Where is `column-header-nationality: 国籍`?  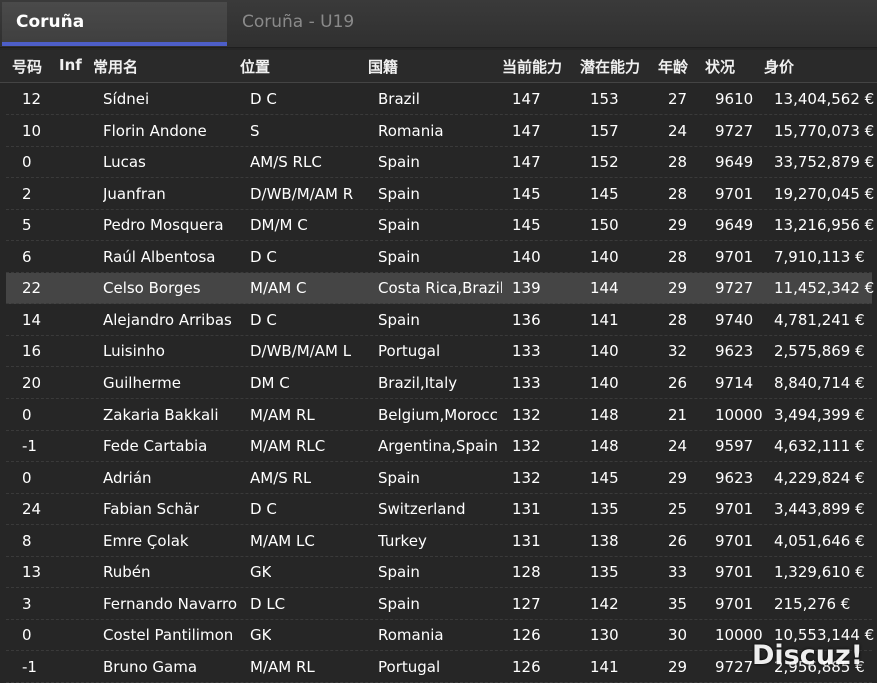 column-header-nationality: 国籍 is located at coordinates (383, 66).